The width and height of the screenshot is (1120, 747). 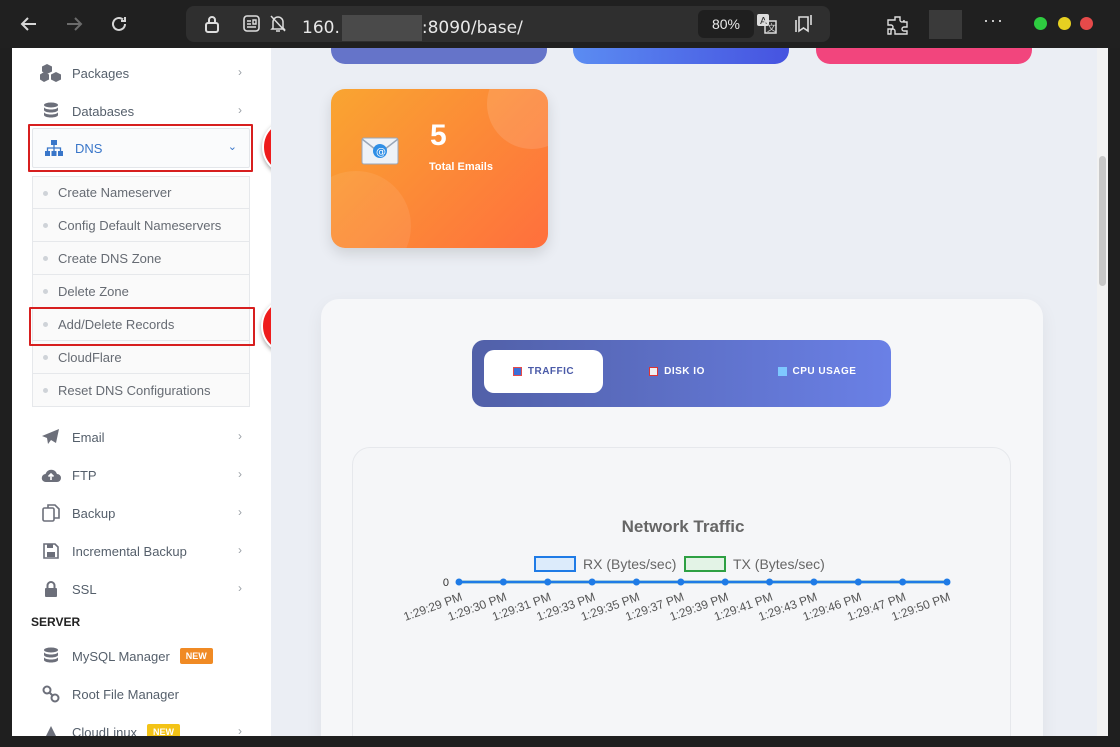 I want to click on sidebar-subitem-create-dns-zone: Create DNS Zone, so click(x=141, y=258).